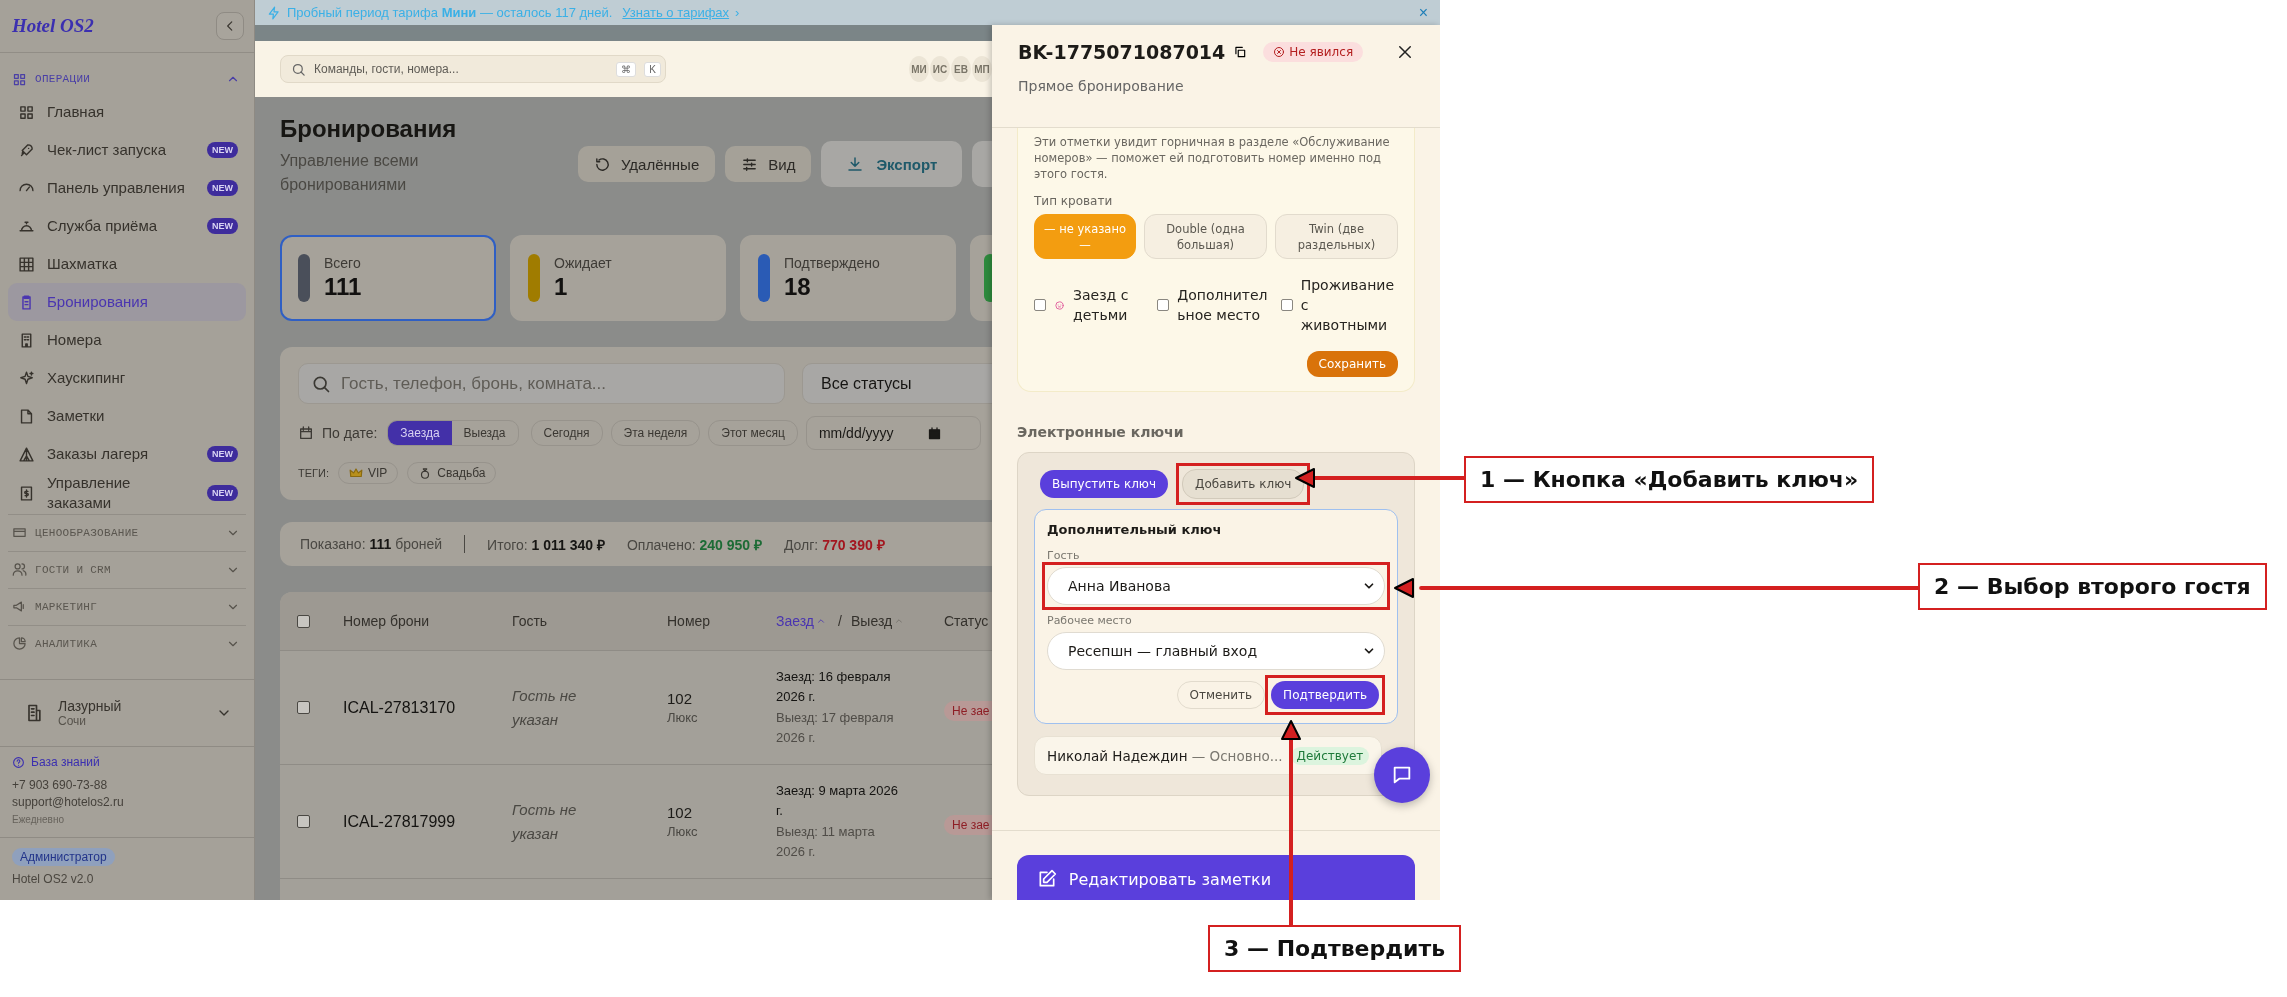  I want to click on annotation-label: 3 — Подтвердить, so click(1335, 948).